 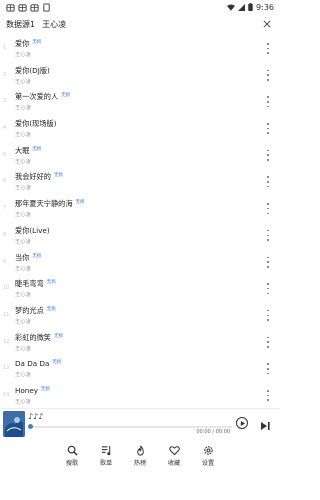 I want to click on song-title: Da Da Da, so click(x=32, y=364).